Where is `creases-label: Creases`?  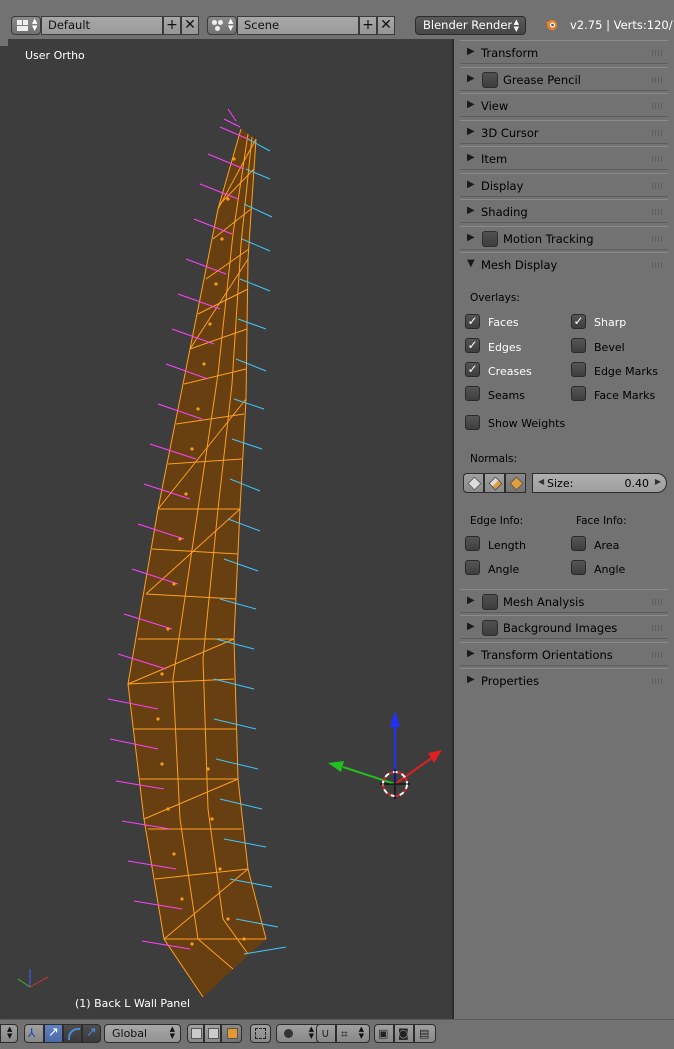
creases-label: Creases is located at coordinates (510, 371).